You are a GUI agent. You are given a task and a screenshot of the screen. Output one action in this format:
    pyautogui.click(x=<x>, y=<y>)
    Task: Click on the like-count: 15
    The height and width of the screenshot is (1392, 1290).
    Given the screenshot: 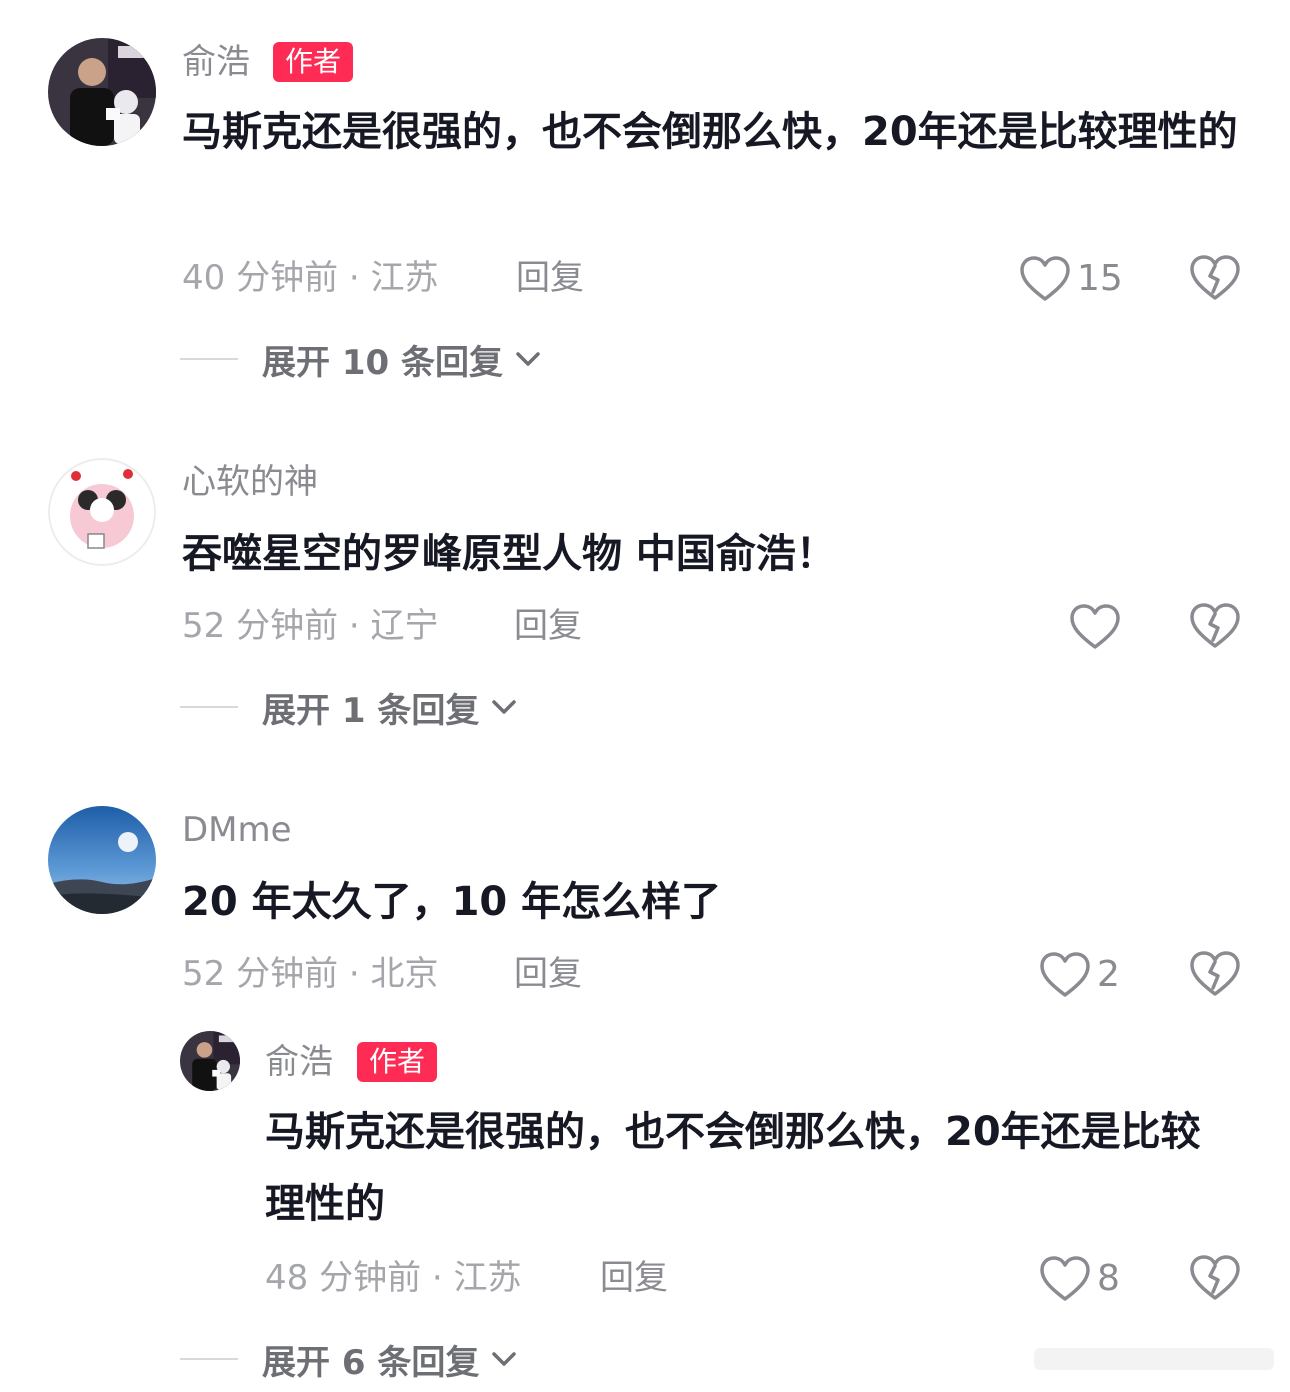 What is the action you would take?
    pyautogui.click(x=1100, y=278)
    